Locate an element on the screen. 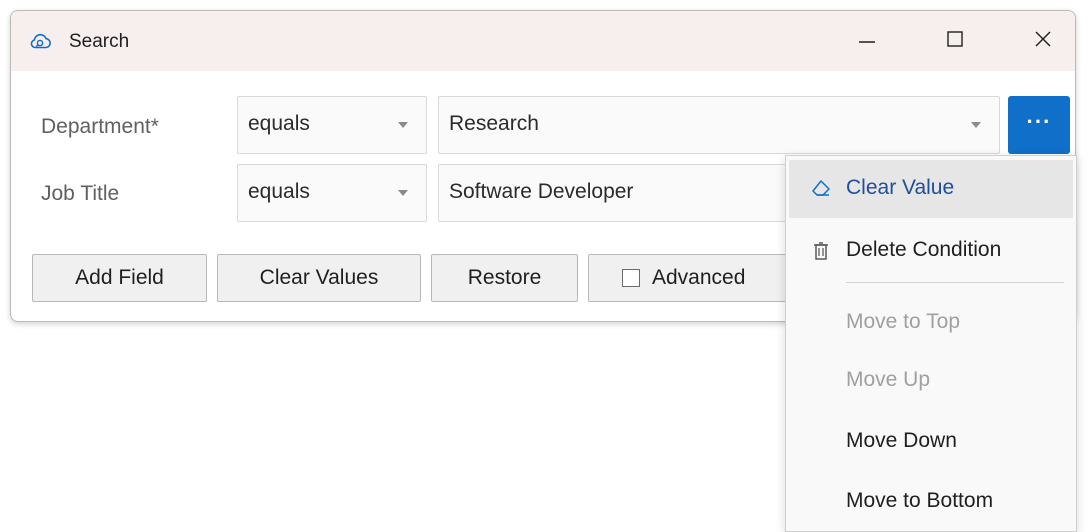  value-select-department: Research is located at coordinates (719, 125).